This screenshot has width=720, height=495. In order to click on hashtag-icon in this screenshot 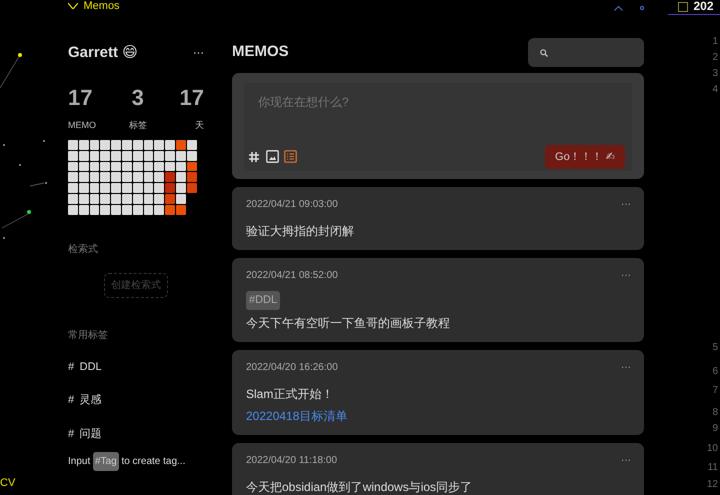, I will do `click(254, 156)`.